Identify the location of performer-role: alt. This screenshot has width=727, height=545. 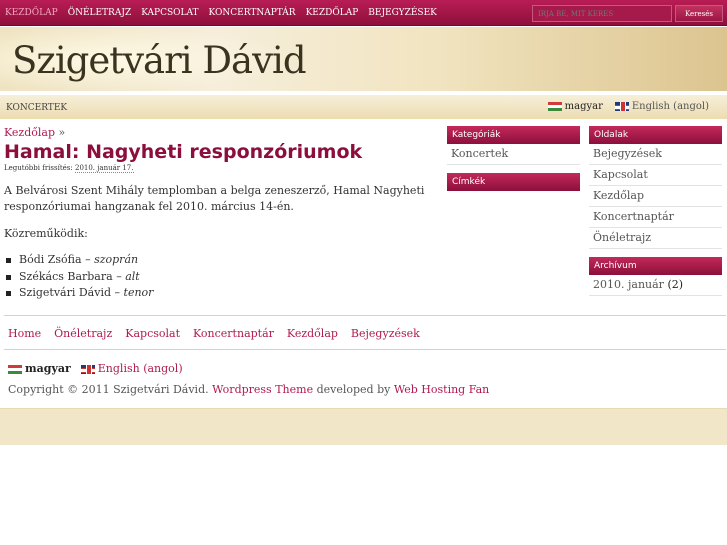
(132, 276).